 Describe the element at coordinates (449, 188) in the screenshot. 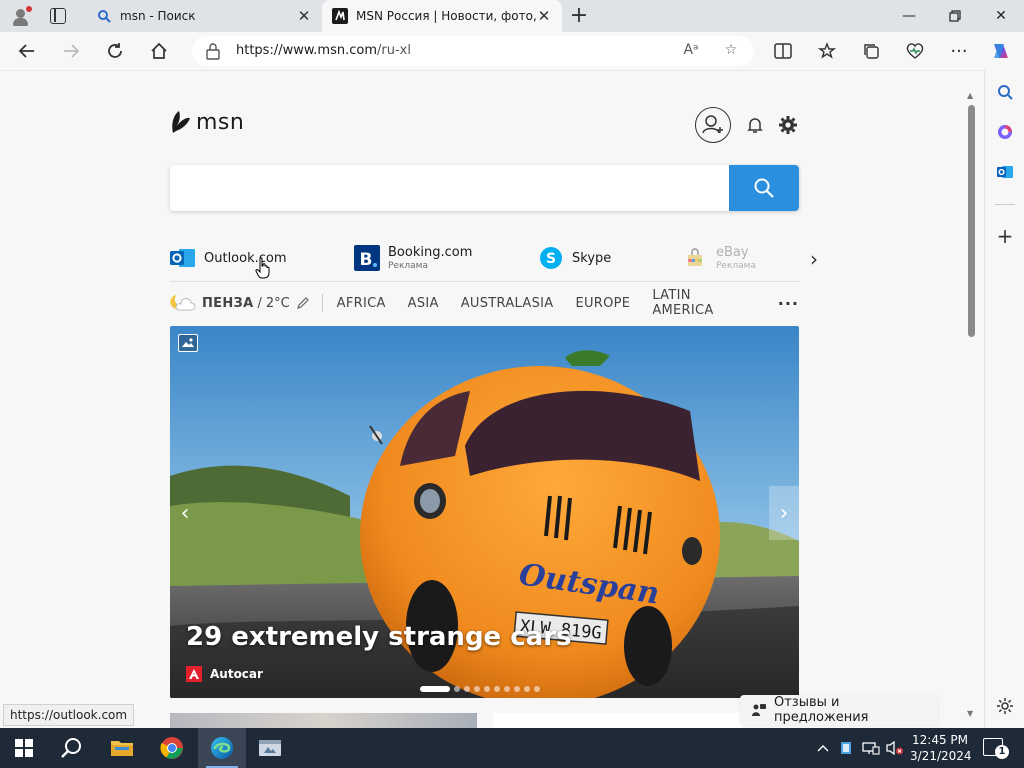

I see `search-input` at that location.